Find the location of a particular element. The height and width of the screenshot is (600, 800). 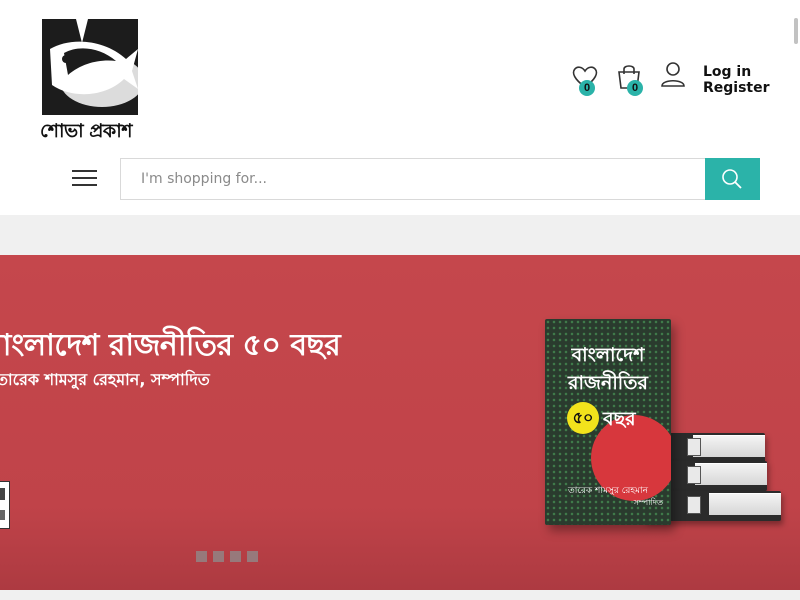

search-bar is located at coordinates (440, 179).